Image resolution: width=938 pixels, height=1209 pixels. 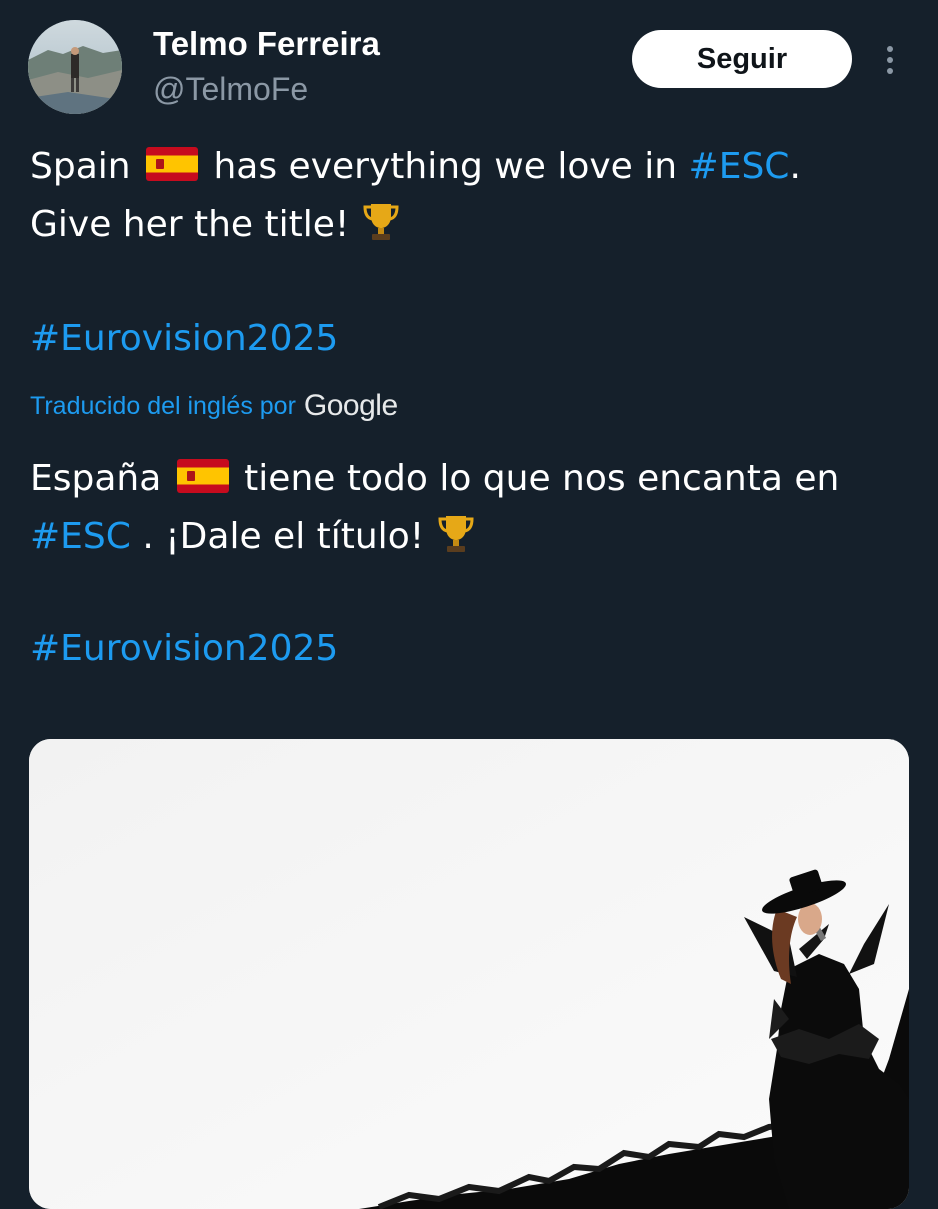 I want to click on tweet-hashtag-line: #Eurovision2025, so click(x=184, y=339).